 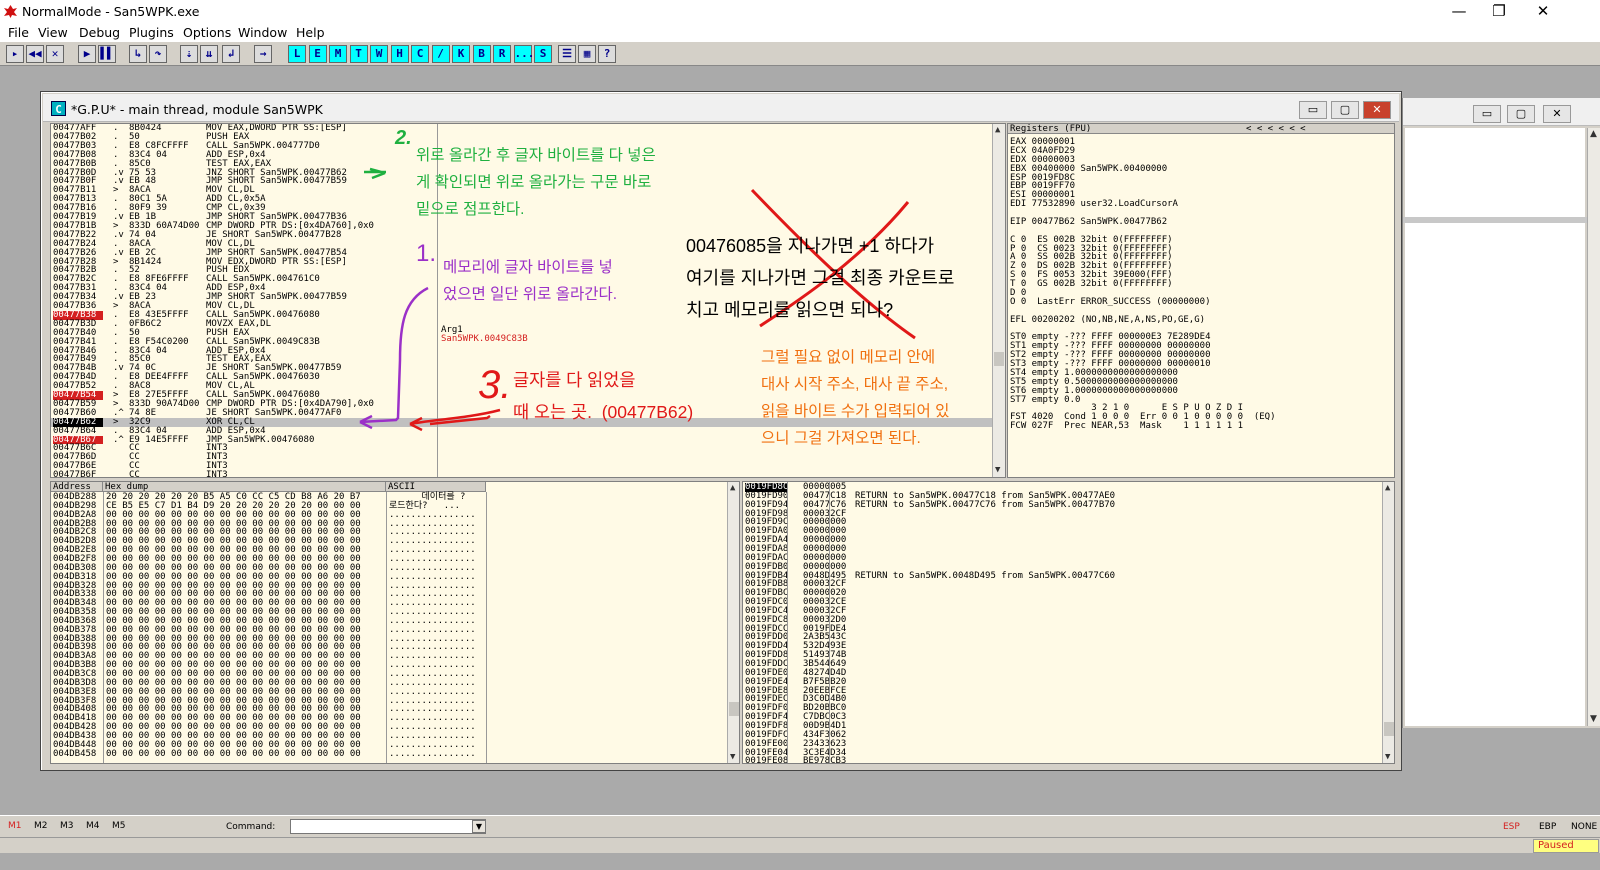 What do you see at coordinates (388, 826) in the screenshot?
I see `command-input` at bounding box center [388, 826].